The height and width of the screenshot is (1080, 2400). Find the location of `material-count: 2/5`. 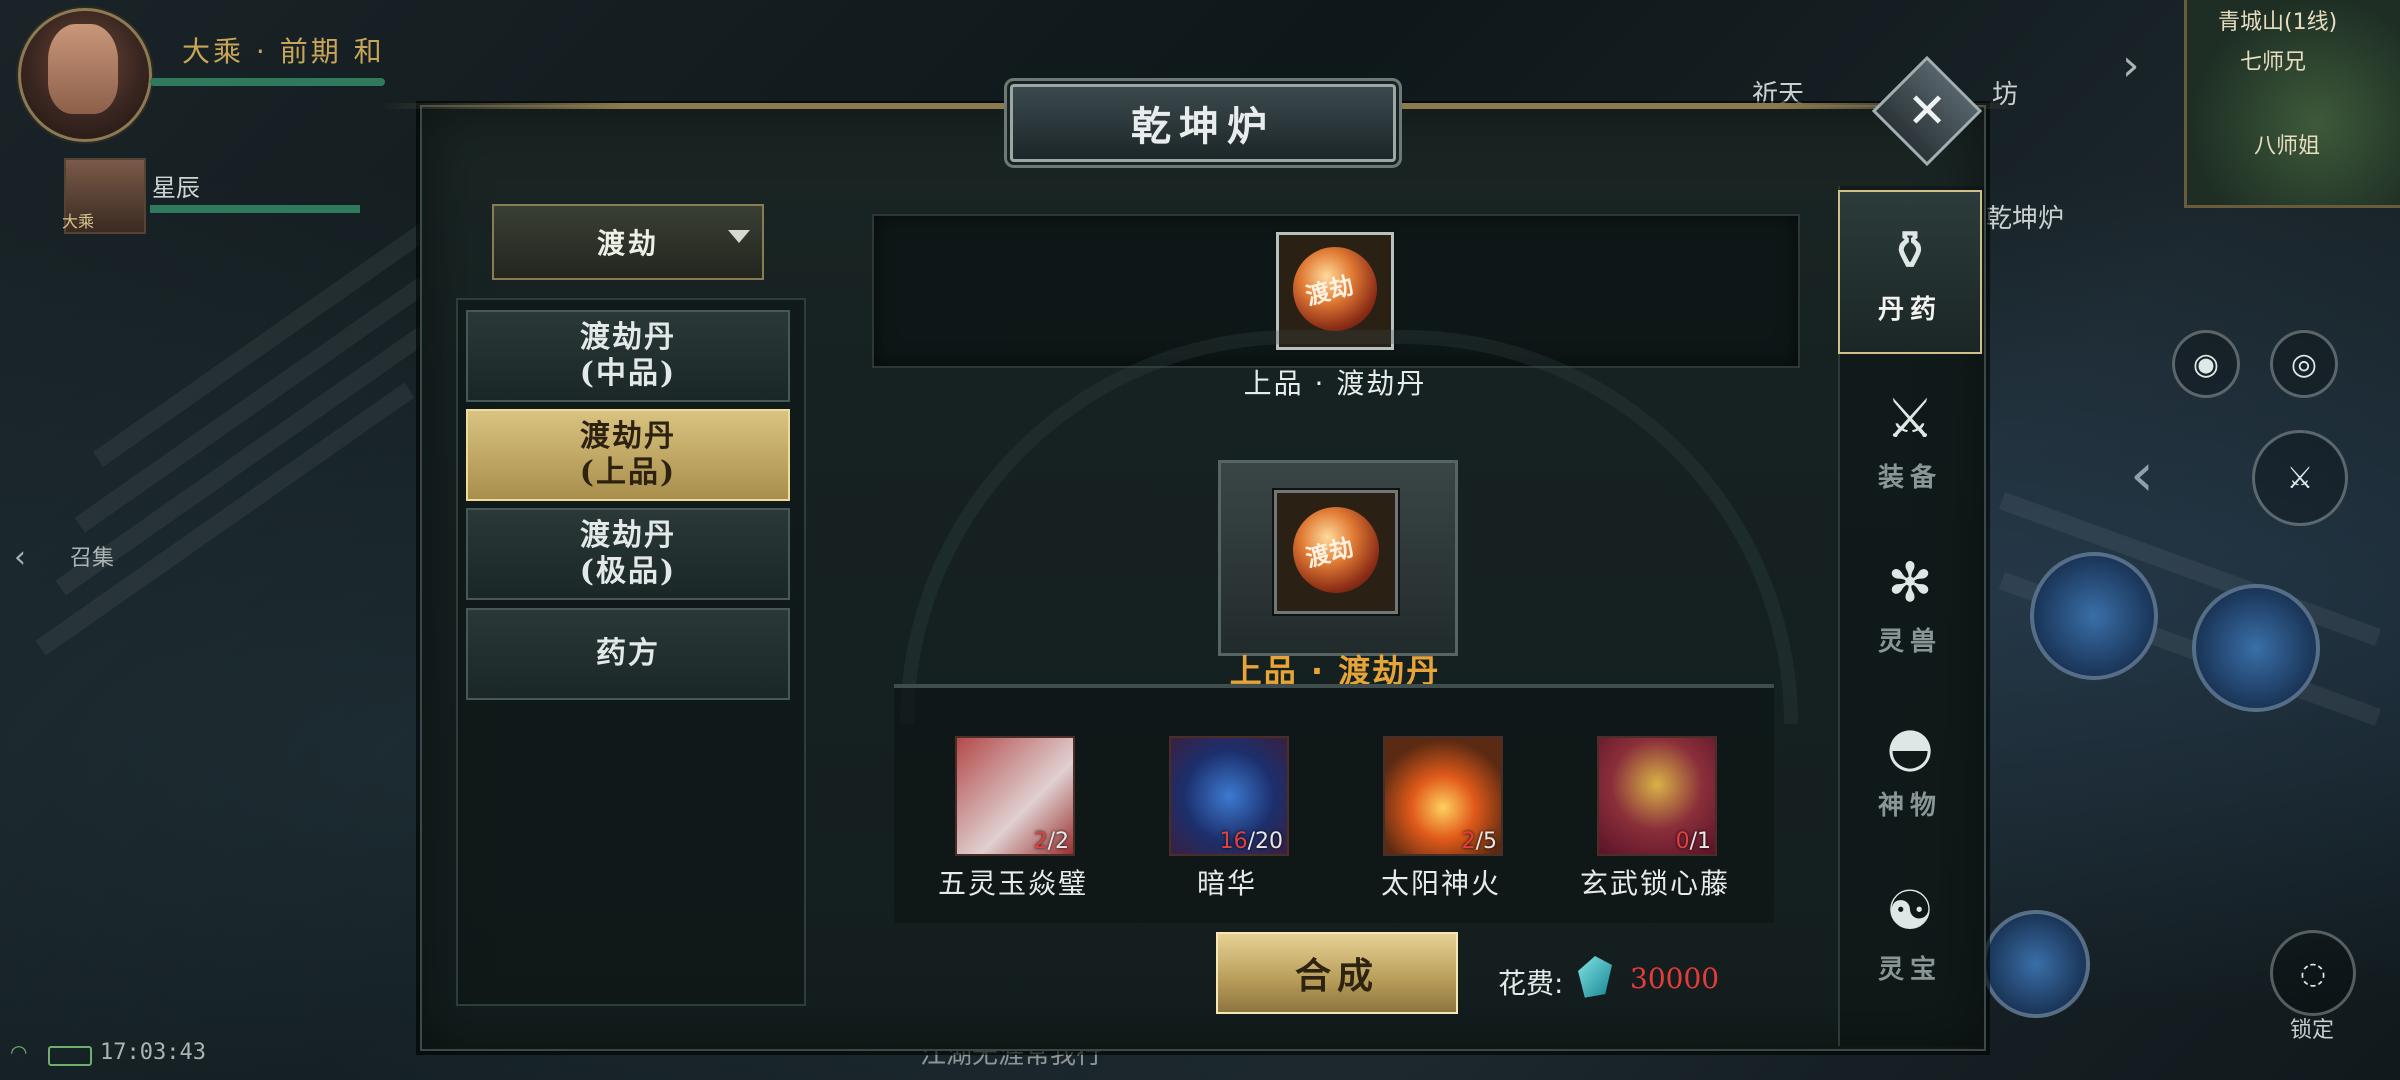

material-count: 2/5 is located at coordinates (1479, 841).